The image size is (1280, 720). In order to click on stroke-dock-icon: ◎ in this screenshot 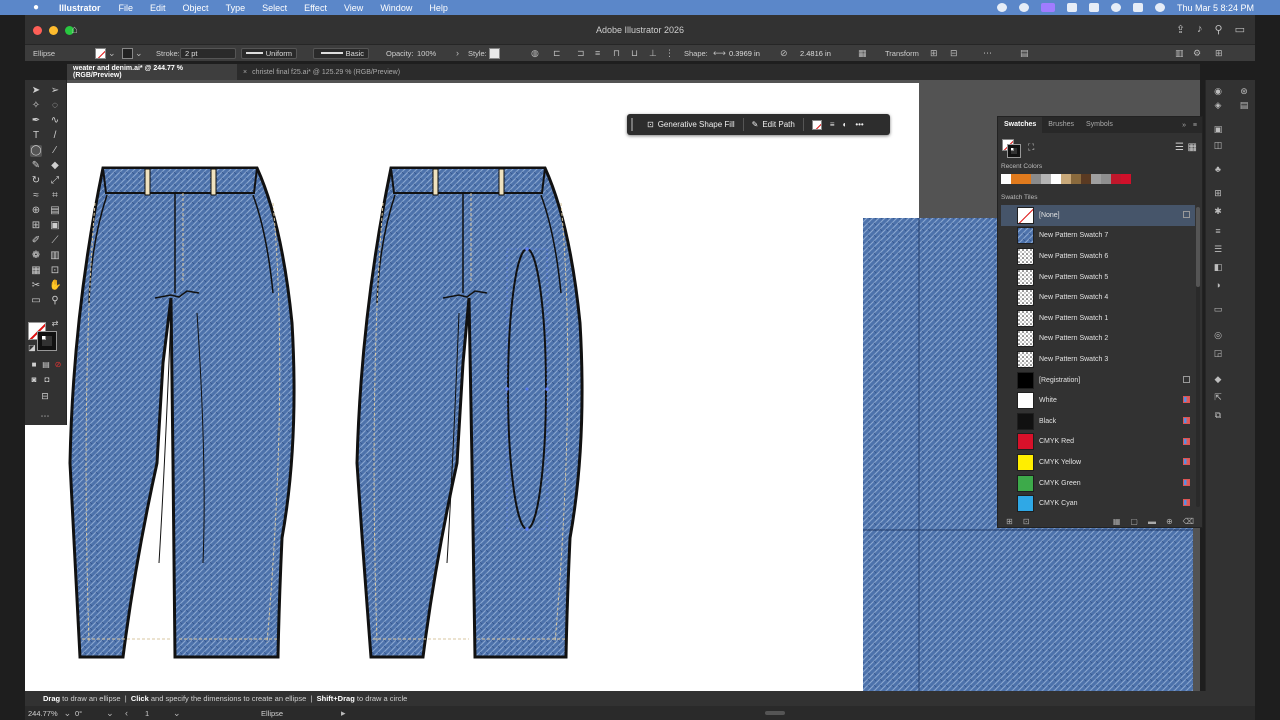, I will do `click(1218, 335)`.